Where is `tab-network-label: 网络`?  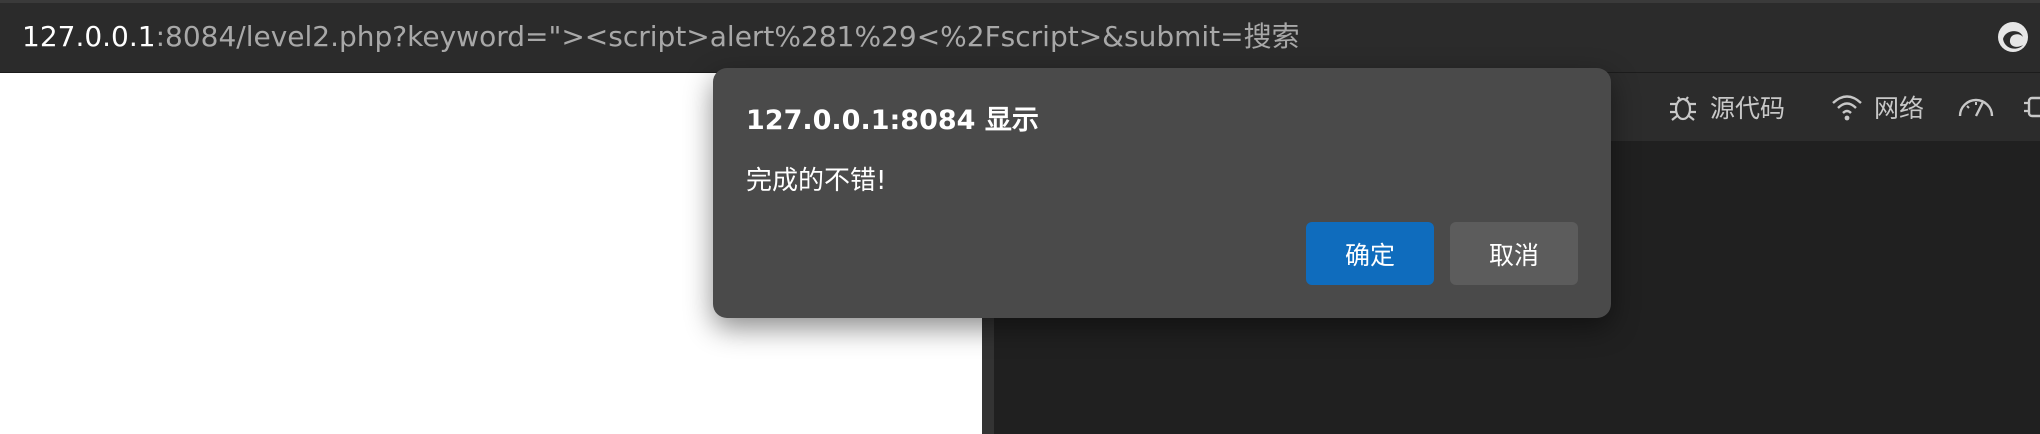 tab-network-label: 网络 is located at coordinates (1899, 108).